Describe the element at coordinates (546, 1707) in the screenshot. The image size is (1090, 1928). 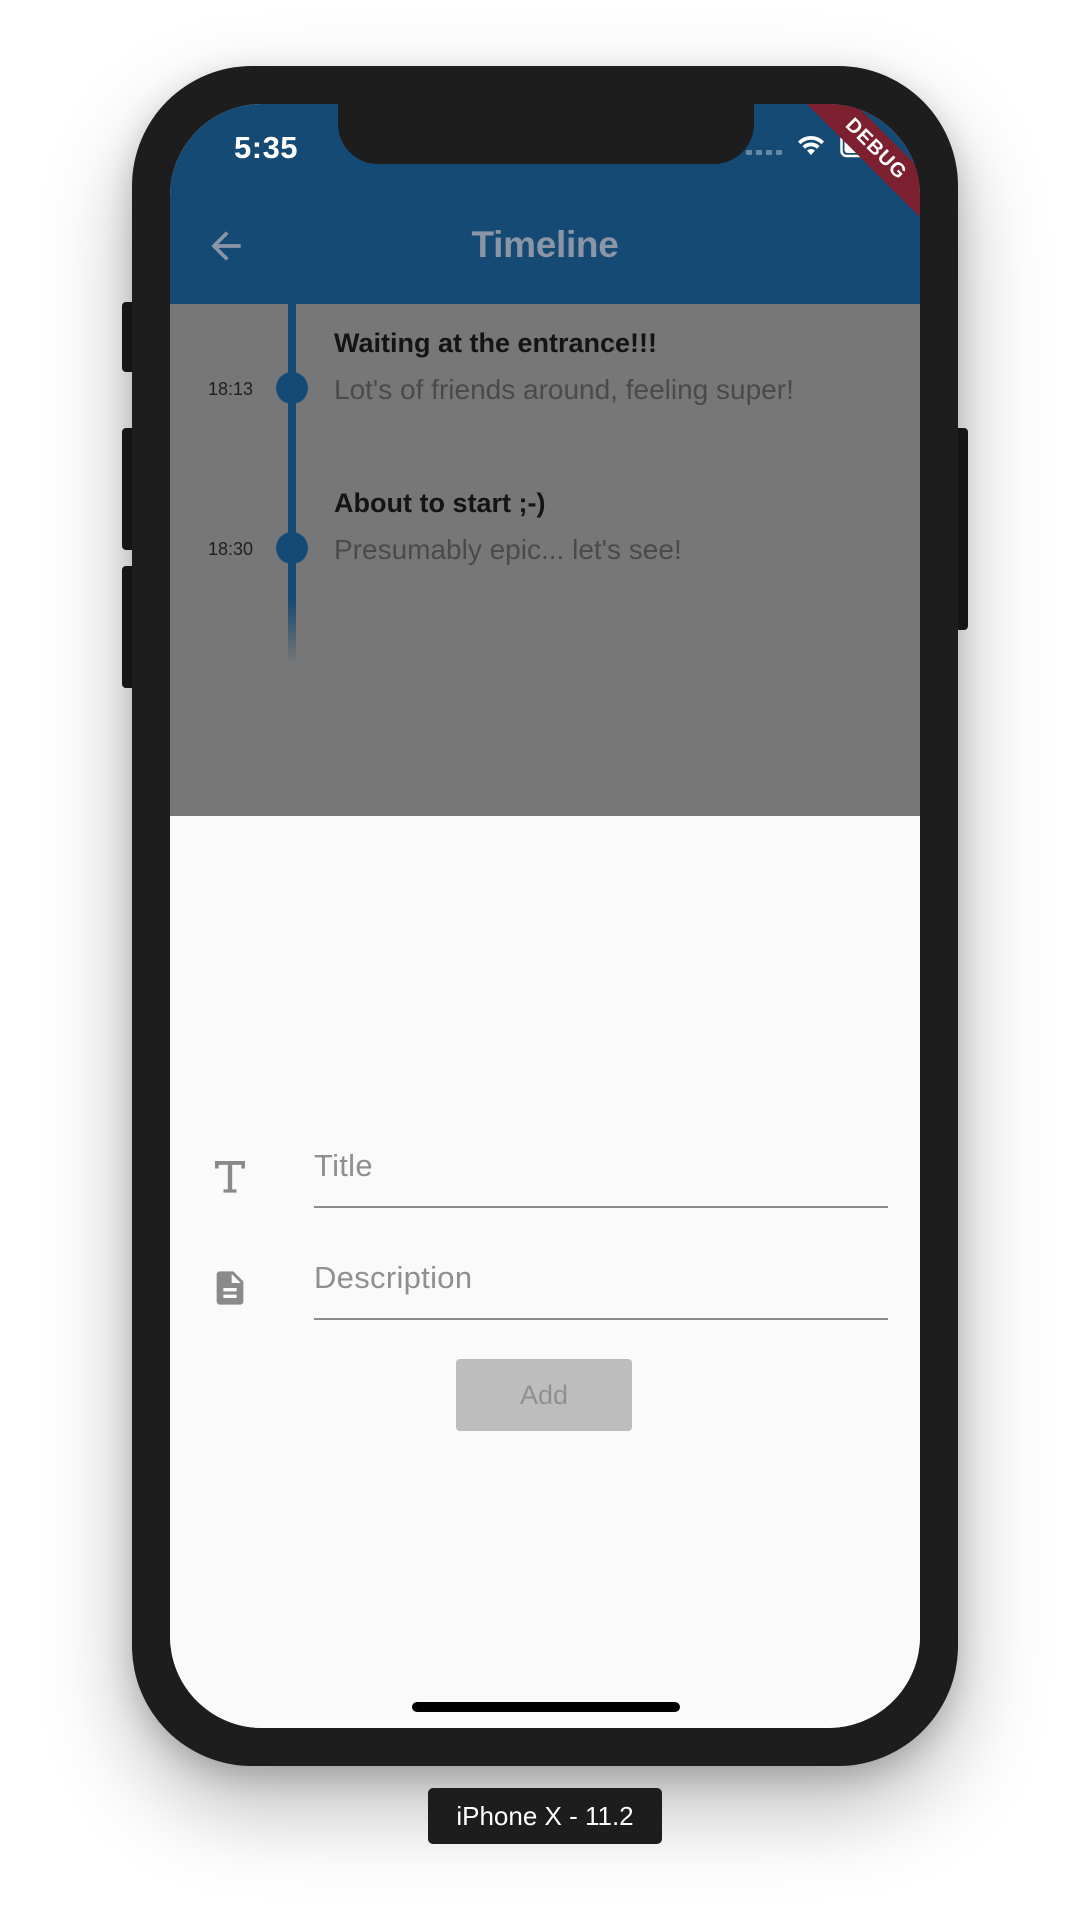
I see `home-indicator` at that location.